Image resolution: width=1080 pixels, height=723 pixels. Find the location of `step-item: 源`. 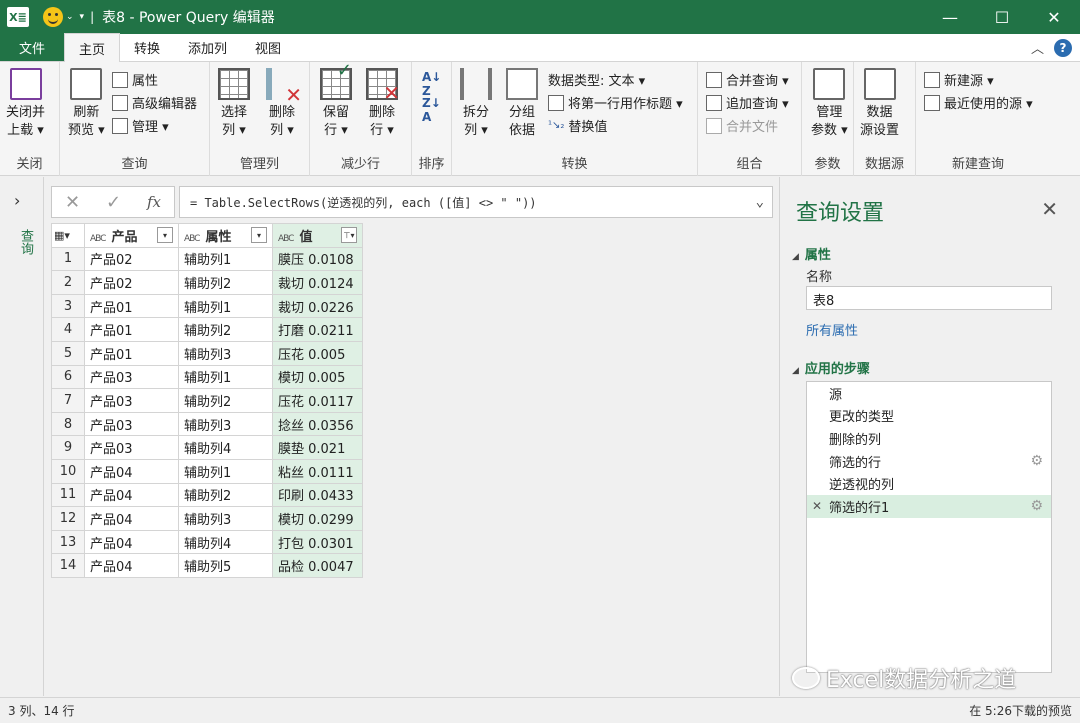

step-item: 源 is located at coordinates (929, 393).